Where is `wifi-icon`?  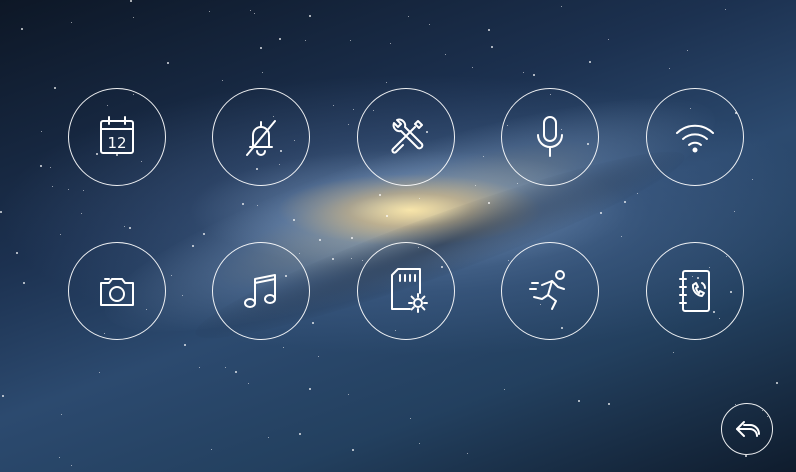 wifi-icon is located at coordinates (695, 138).